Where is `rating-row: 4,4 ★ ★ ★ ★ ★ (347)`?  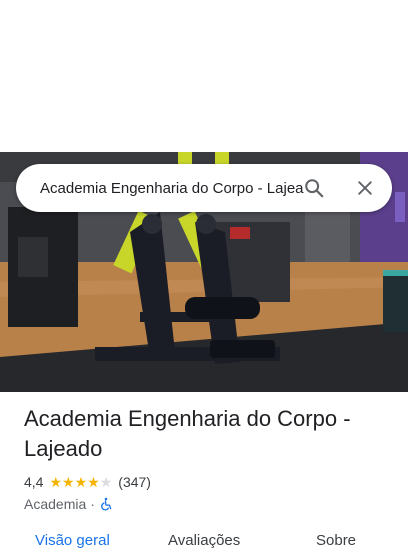
rating-row: 4,4 ★ ★ ★ ★ ★ (347) is located at coordinates (210, 482).